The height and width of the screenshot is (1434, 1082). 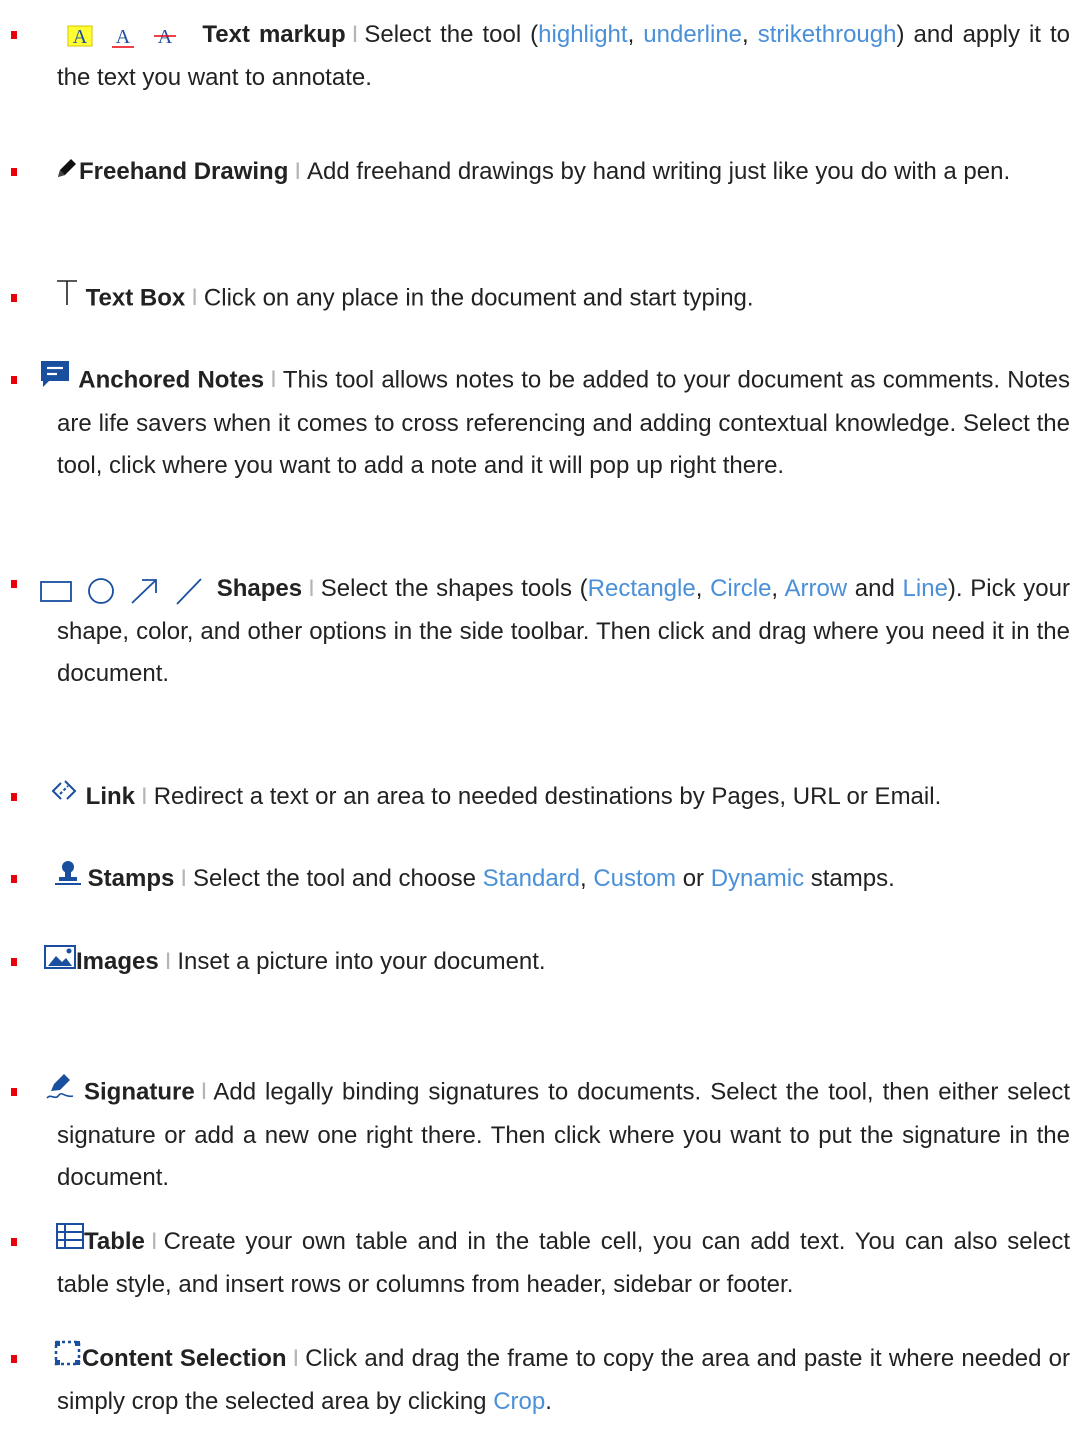 I want to click on rectangle-link: Rectangle, so click(x=642, y=588).